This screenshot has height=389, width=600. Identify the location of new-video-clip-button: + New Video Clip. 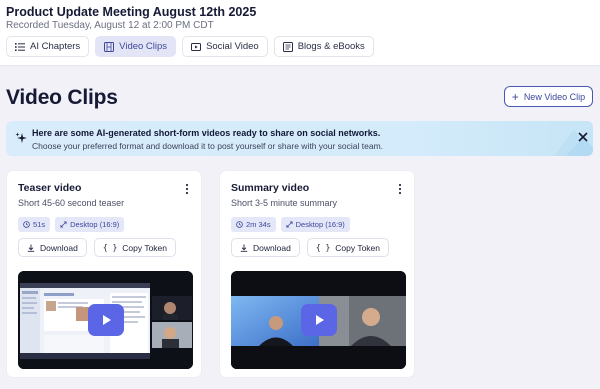
(548, 96).